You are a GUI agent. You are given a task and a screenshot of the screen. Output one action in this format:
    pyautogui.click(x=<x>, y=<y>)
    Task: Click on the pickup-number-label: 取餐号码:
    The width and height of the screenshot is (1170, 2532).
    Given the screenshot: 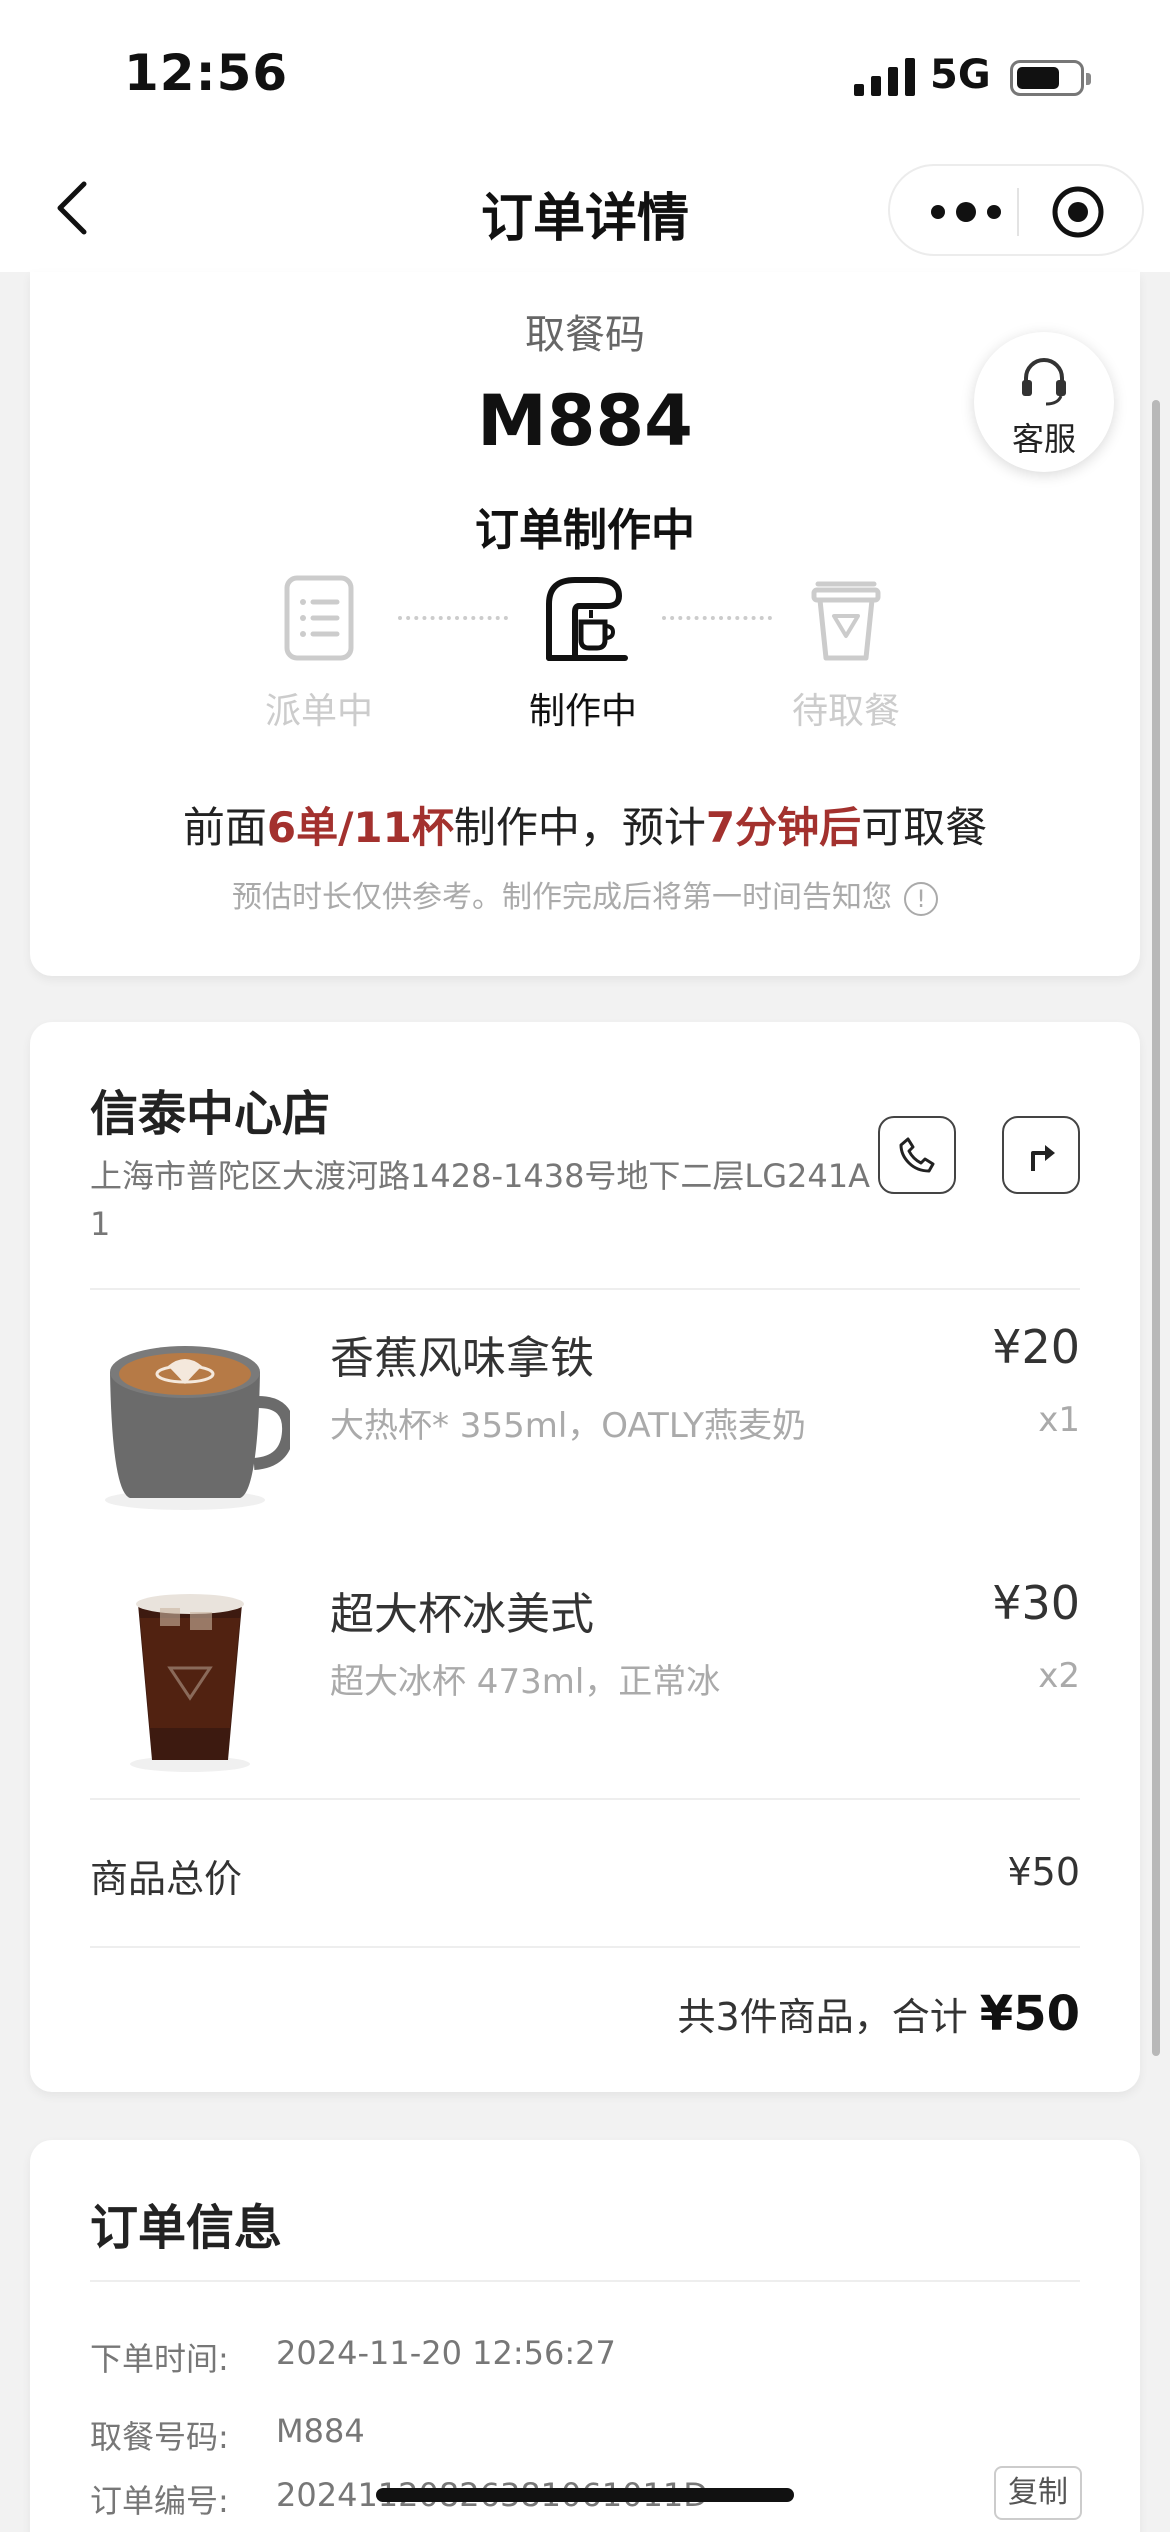 What is the action you would take?
    pyautogui.click(x=159, y=2437)
    